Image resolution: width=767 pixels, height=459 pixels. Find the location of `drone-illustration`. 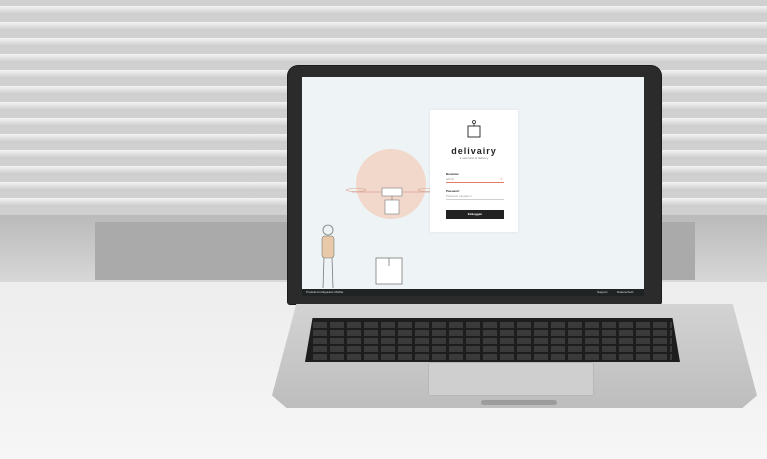

drone-illustration is located at coordinates (392, 201).